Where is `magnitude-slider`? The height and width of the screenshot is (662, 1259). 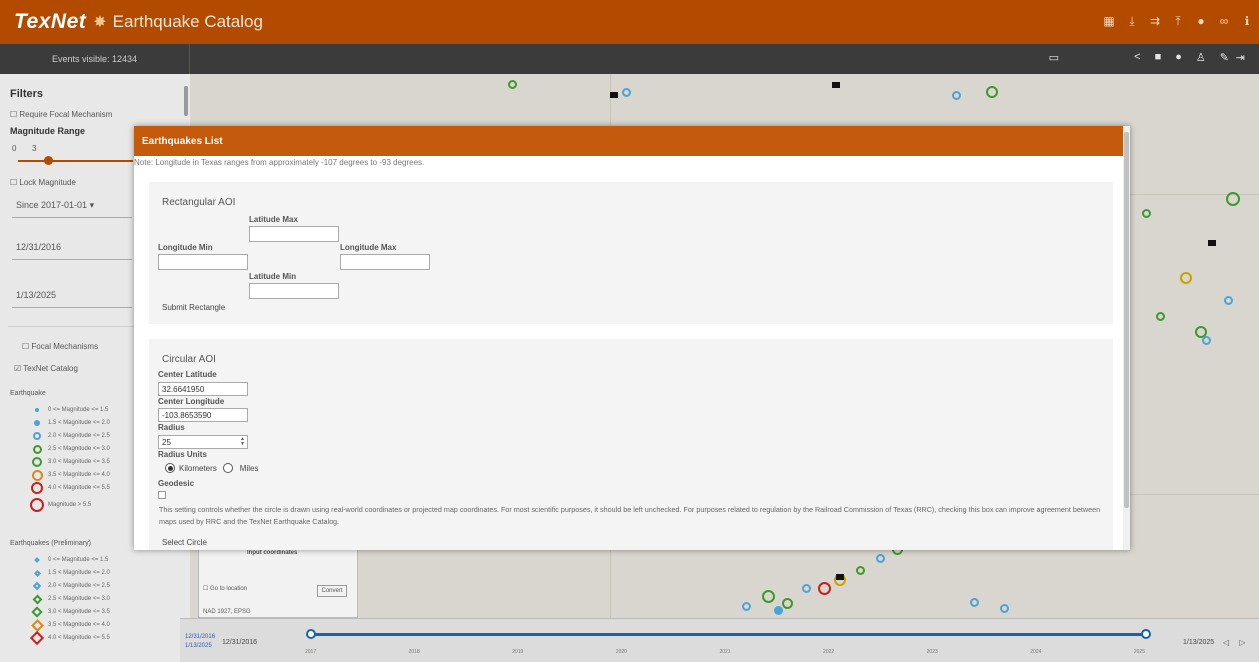
magnitude-slider is located at coordinates (75, 161).